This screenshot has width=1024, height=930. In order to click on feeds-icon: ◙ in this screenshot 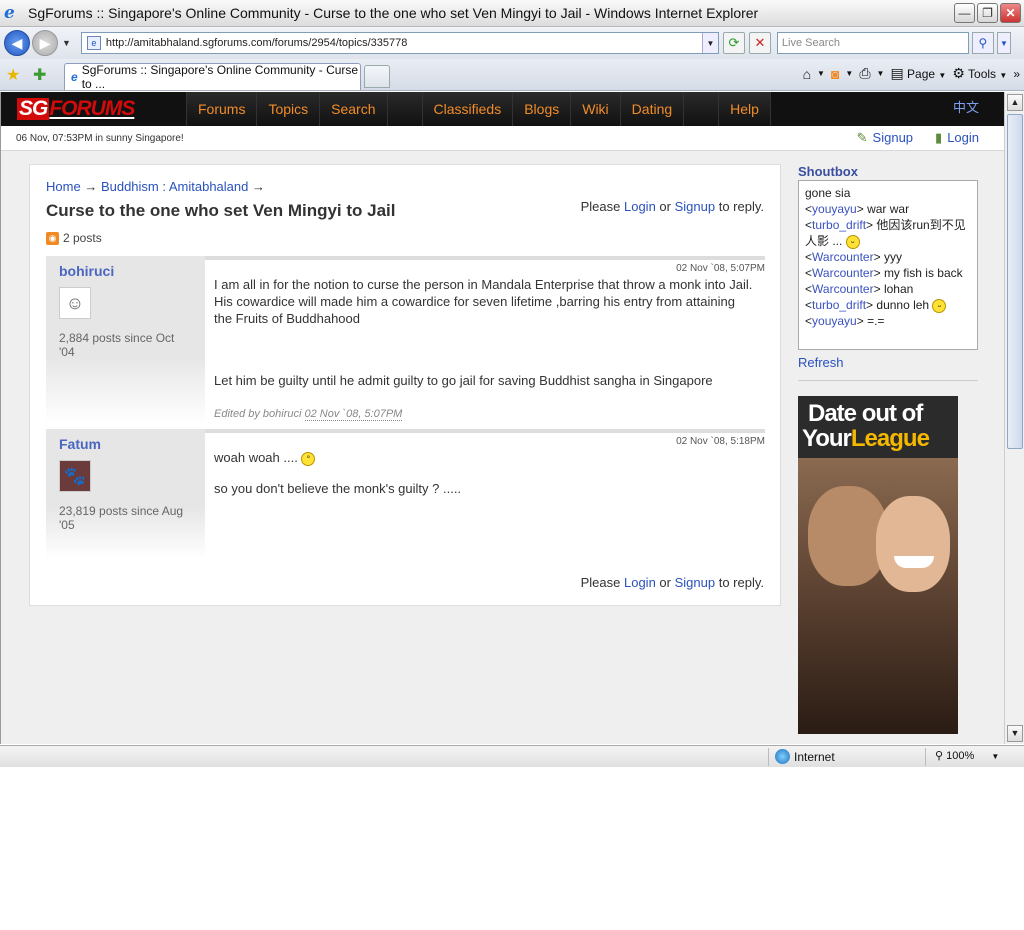, I will do `click(835, 74)`.